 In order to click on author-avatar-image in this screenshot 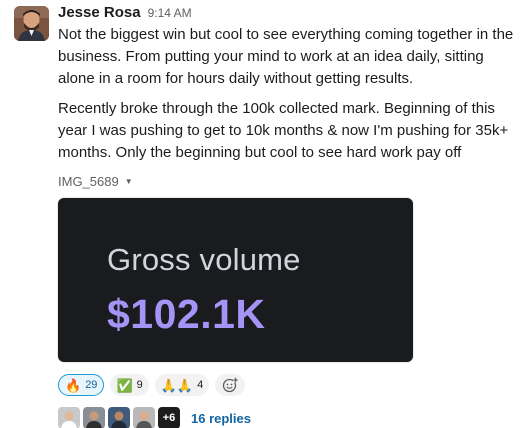, I will do `click(31, 23)`.